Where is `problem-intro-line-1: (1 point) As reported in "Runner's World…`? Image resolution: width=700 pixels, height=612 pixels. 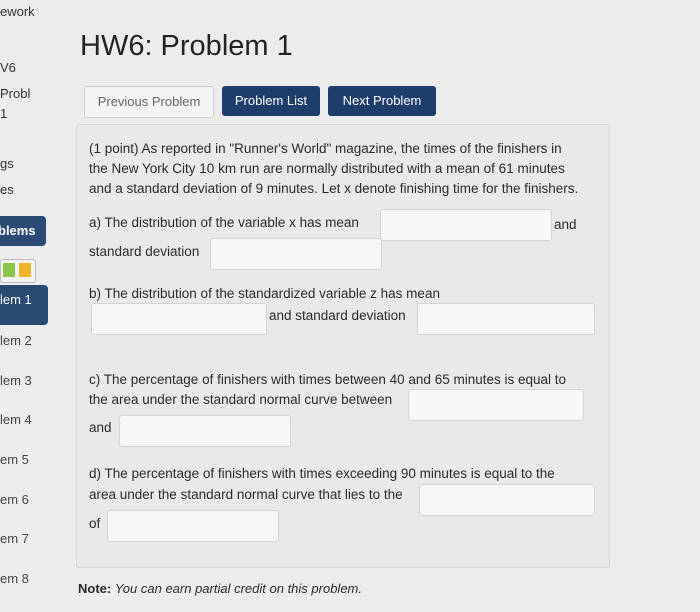 problem-intro-line-1: (1 point) As reported in "Runner's World… is located at coordinates (325, 148).